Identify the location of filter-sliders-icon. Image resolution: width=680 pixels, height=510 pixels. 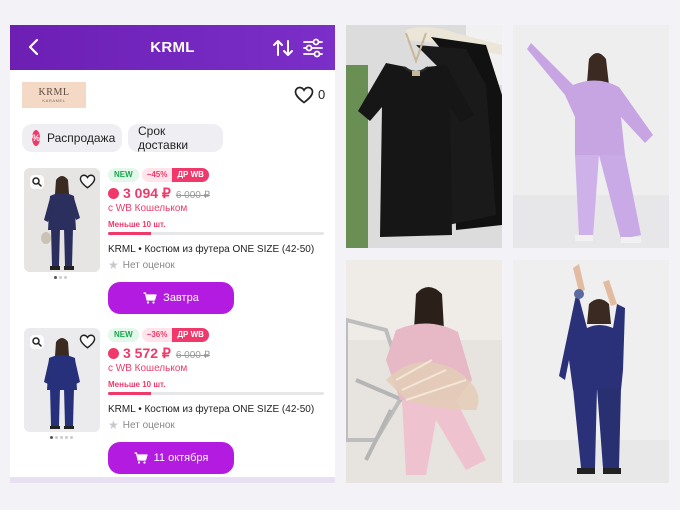
(313, 48).